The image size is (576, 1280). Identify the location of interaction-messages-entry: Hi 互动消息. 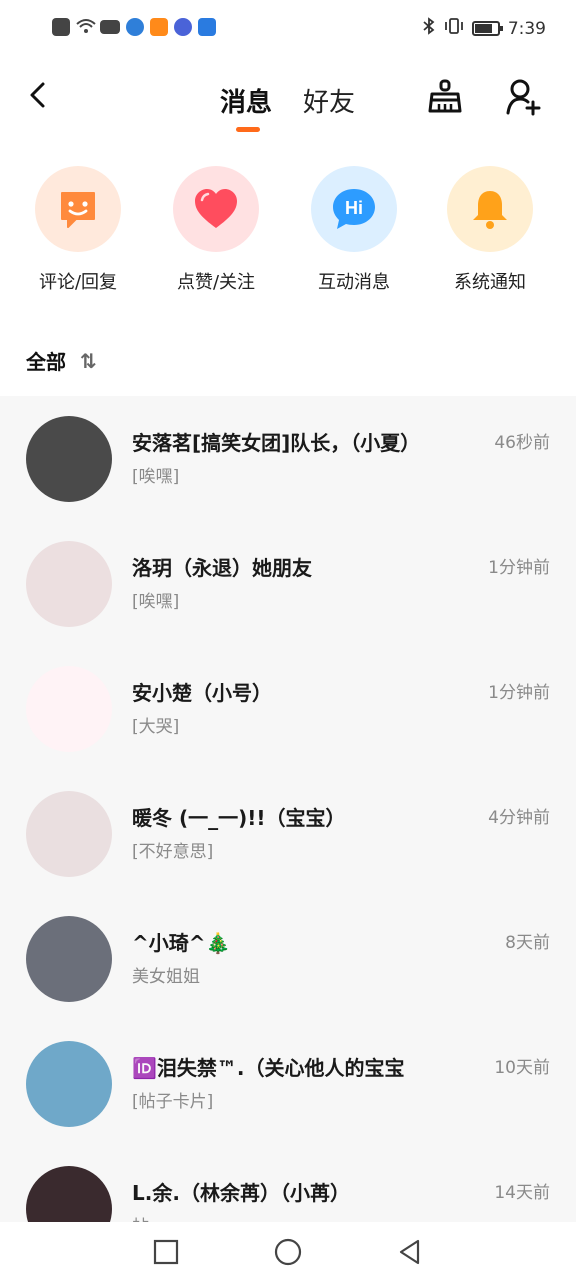
(354, 230).